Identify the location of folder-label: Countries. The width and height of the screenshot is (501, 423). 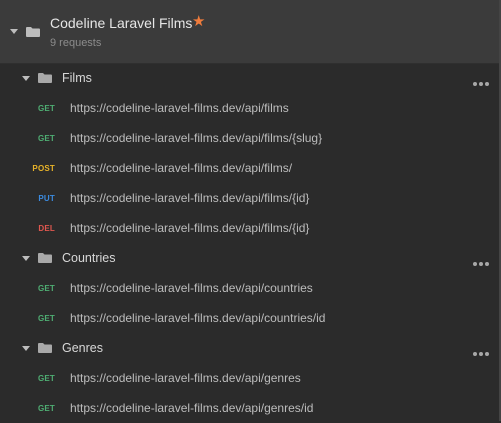
(89, 258).